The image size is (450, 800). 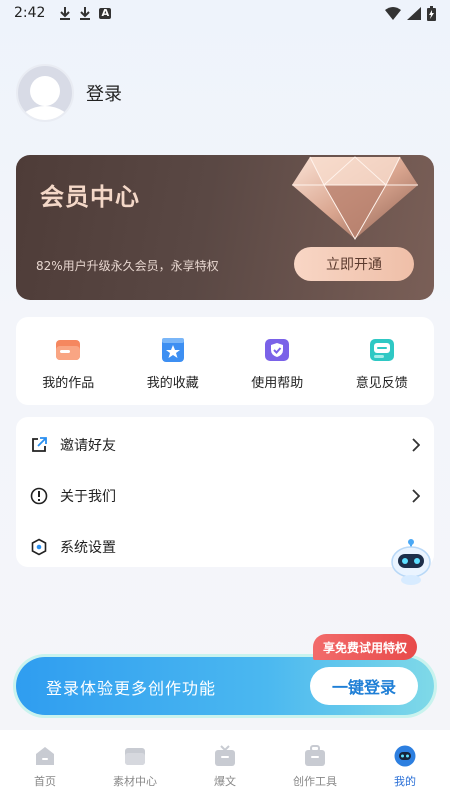 What do you see at coordinates (45, 781) in the screenshot?
I see `tab-label: 首页` at bounding box center [45, 781].